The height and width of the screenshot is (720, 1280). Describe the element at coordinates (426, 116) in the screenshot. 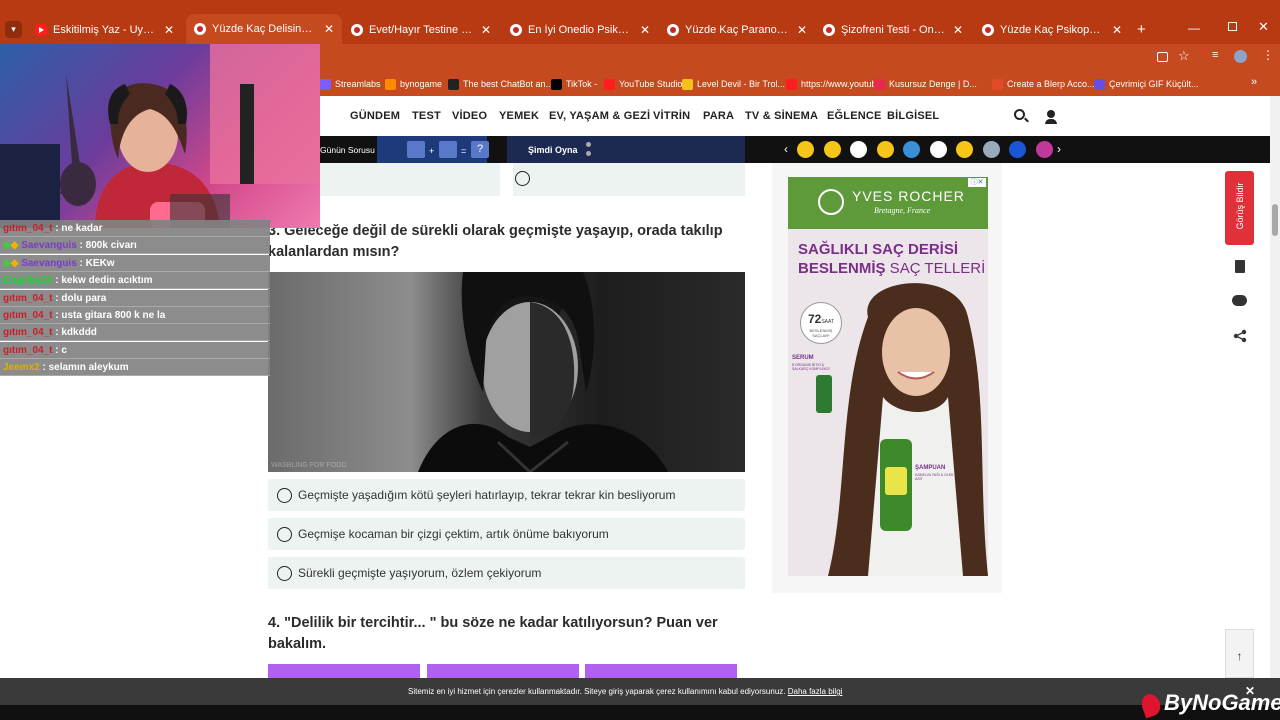

I see `nav-item: TEST` at that location.